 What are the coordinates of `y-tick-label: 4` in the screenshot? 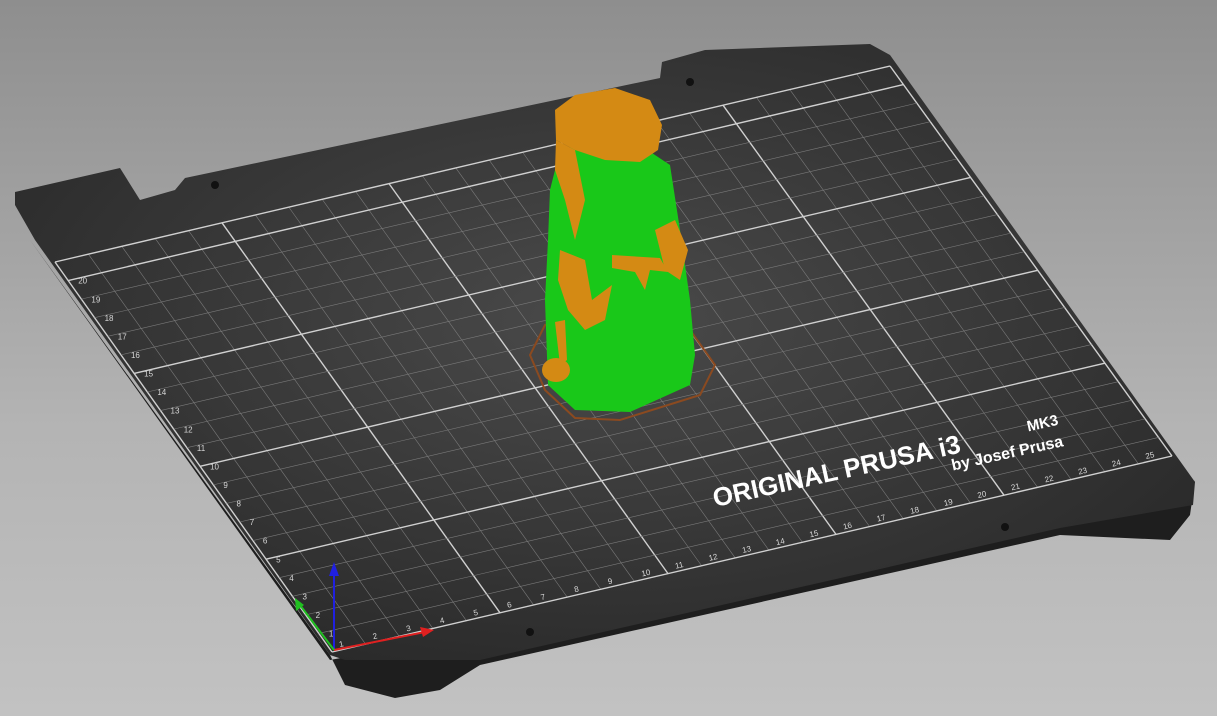 It's located at (291, 578).